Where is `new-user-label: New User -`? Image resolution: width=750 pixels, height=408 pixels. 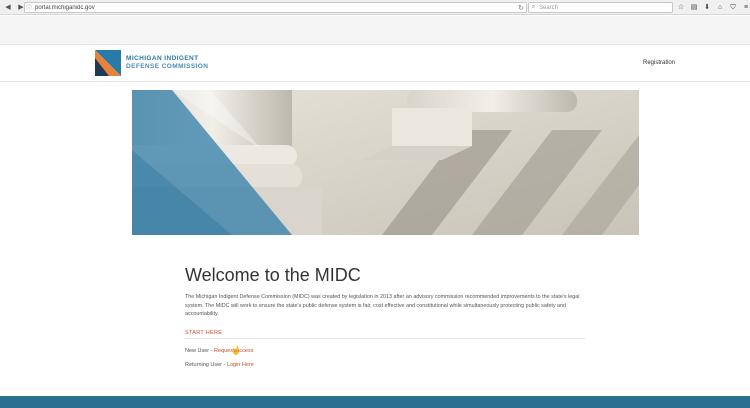
new-user-label: New User - is located at coordinates (200, 350).